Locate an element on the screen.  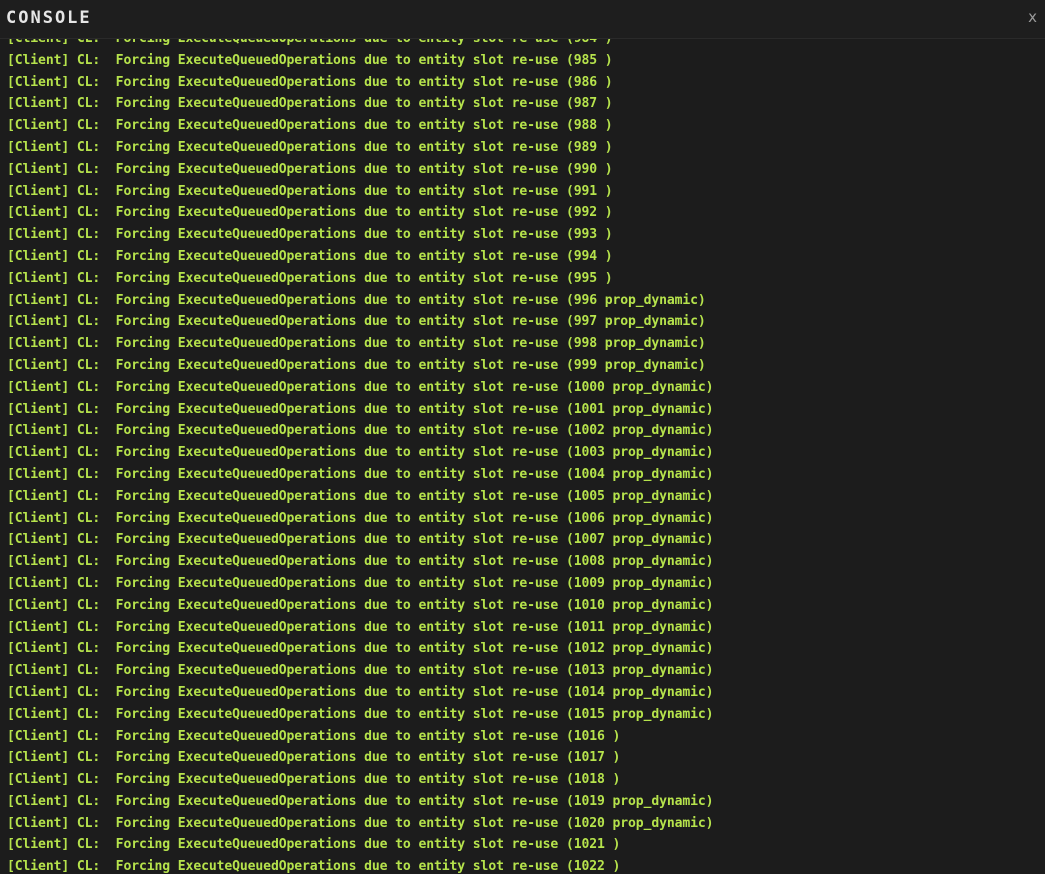
close-button: x is located at coordinates (1032, 17).